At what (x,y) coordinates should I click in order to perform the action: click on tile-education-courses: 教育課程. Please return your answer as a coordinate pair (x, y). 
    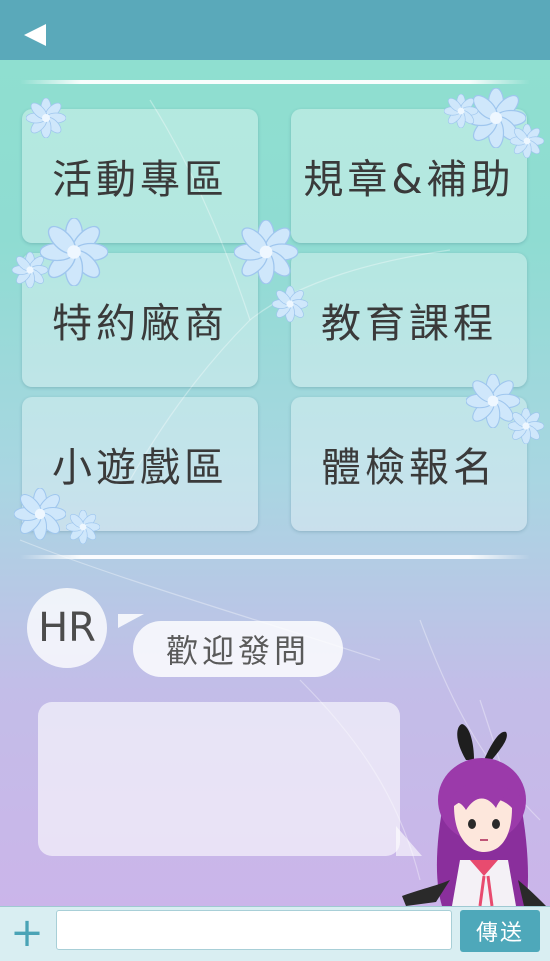
    Looking at the image, I should click on (409, 320).